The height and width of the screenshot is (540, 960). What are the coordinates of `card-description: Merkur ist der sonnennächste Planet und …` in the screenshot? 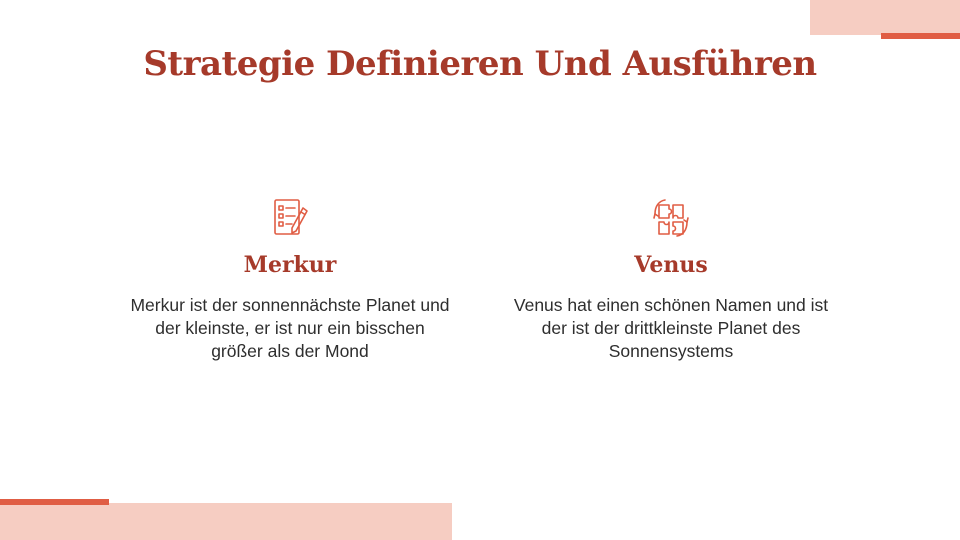 It's located at (290, 328).